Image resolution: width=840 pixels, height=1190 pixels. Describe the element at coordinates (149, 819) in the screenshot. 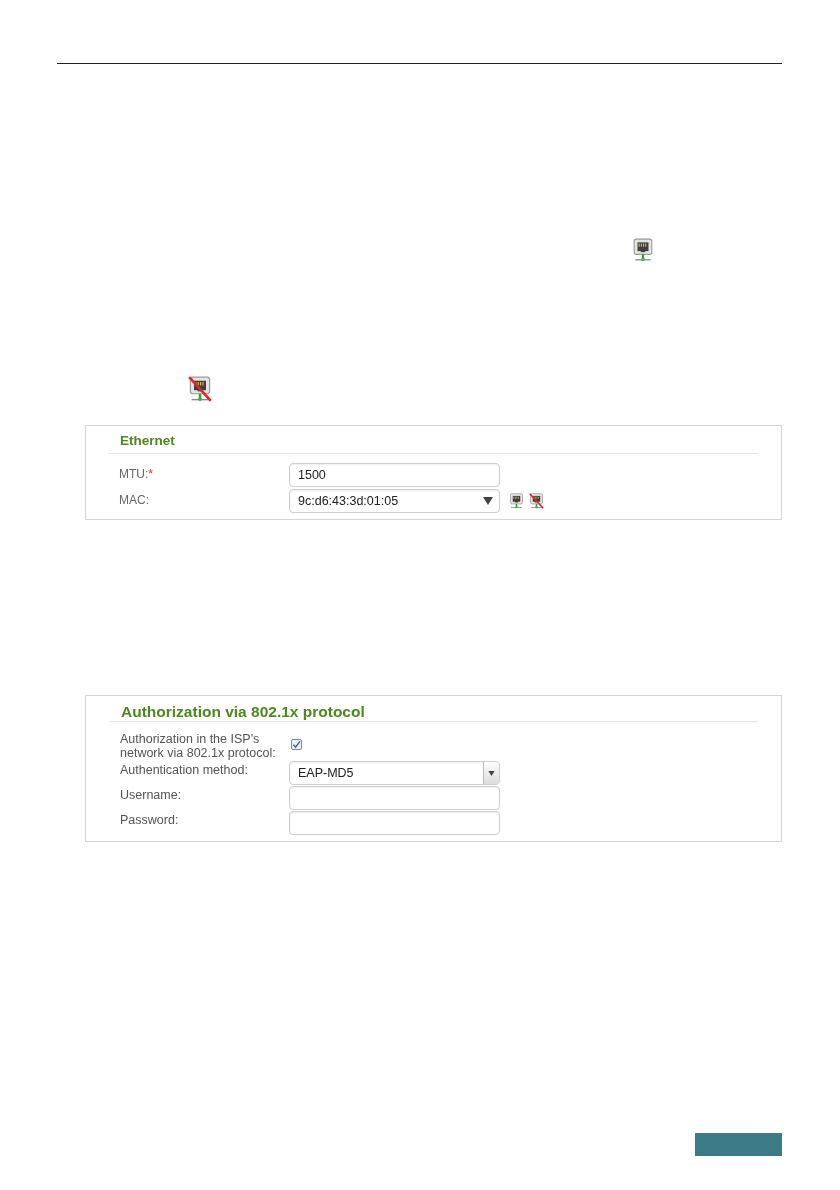

I see `field-label: Password:` at that location.